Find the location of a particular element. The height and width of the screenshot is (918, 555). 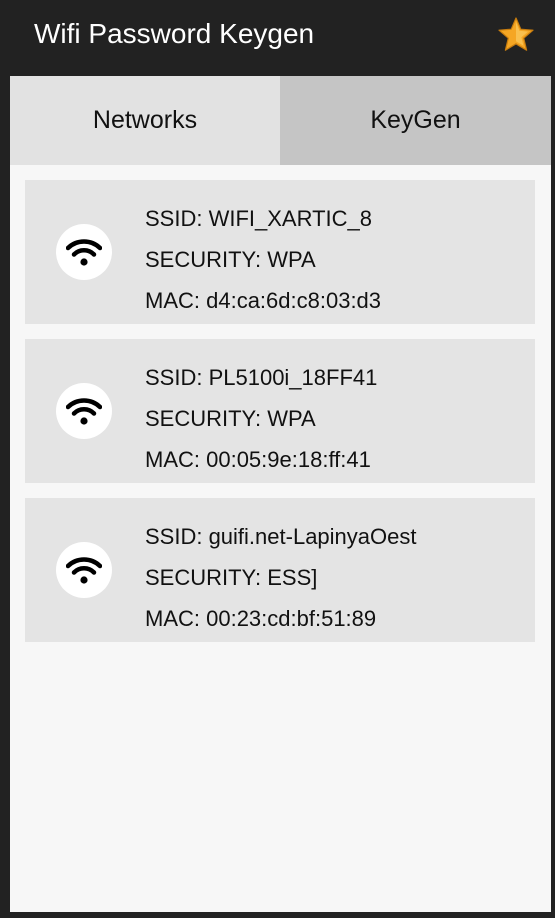

mac-text: MAC: 00:05:9e:18:ff:41 is located at coordinates (258, 459).